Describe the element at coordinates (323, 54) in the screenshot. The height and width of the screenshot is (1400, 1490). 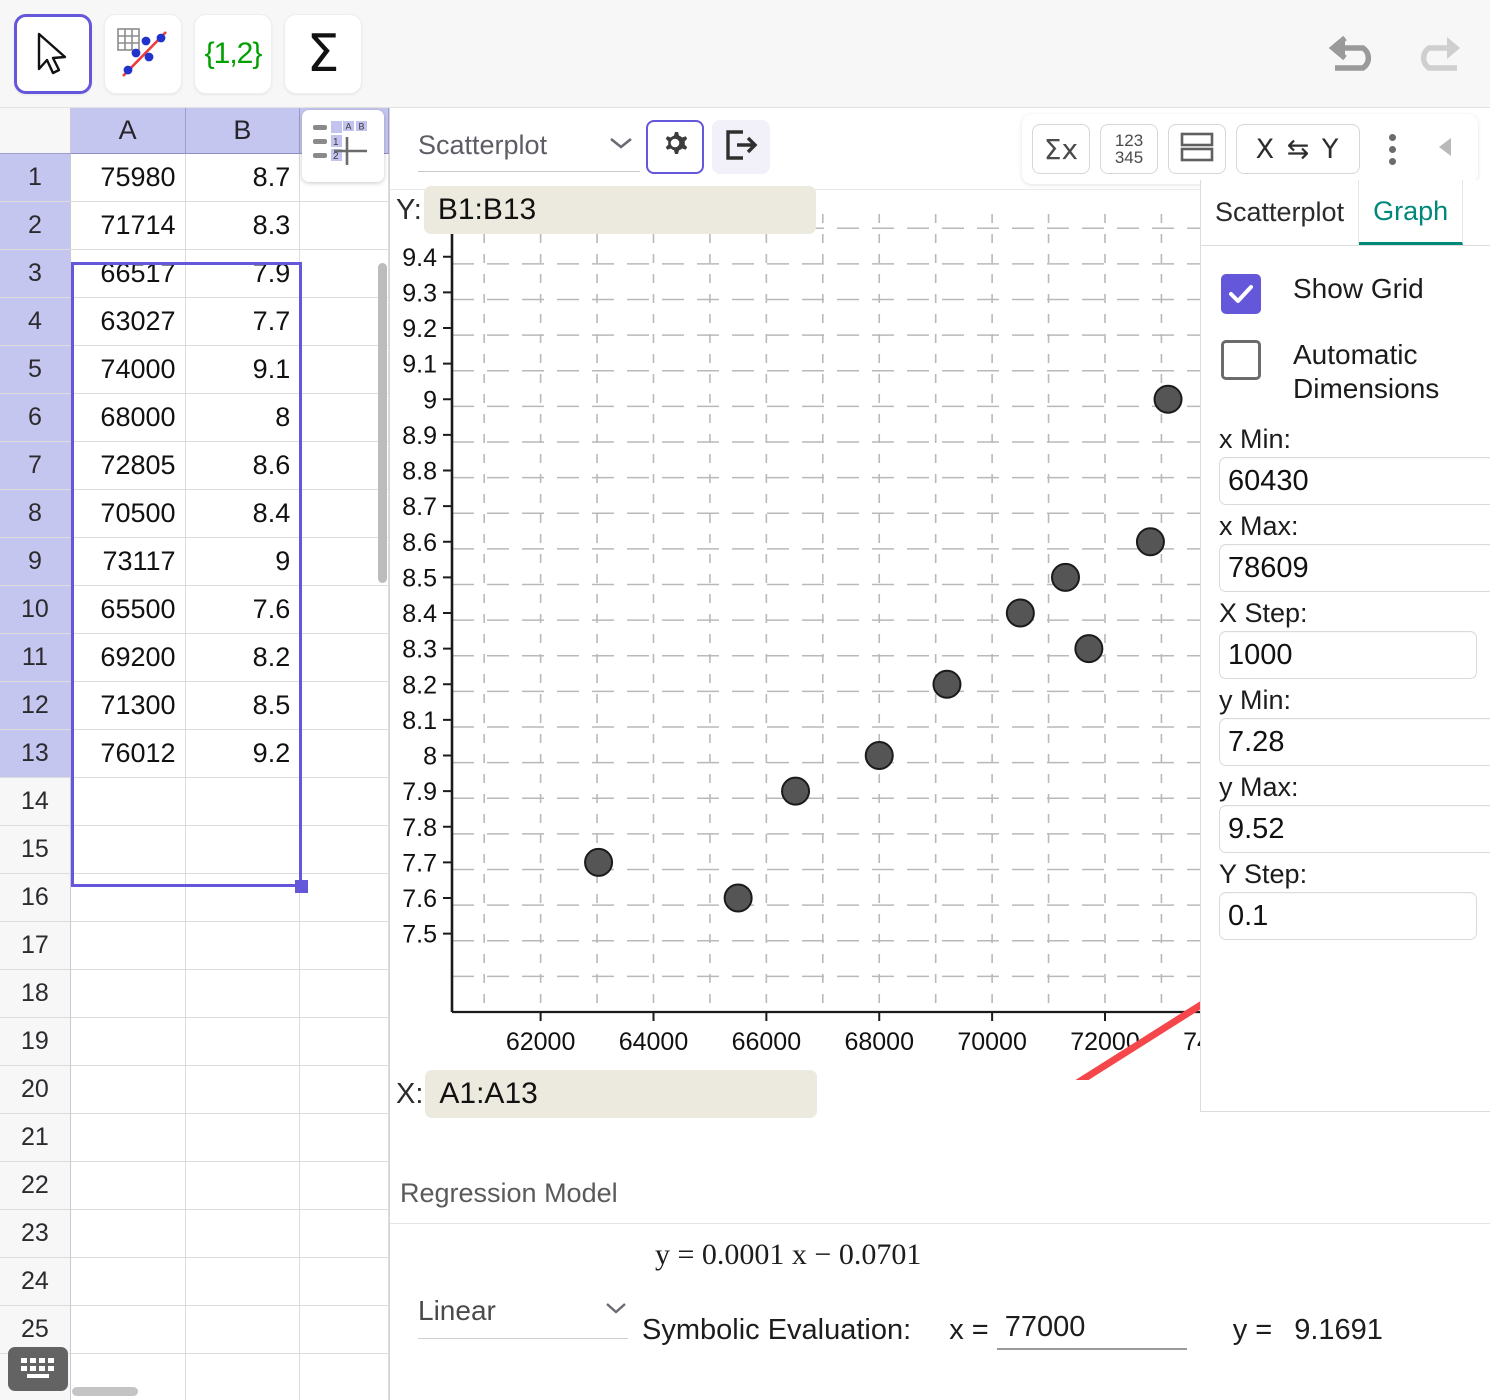
I see `one-variable-analysis-button: Σ` at that location.